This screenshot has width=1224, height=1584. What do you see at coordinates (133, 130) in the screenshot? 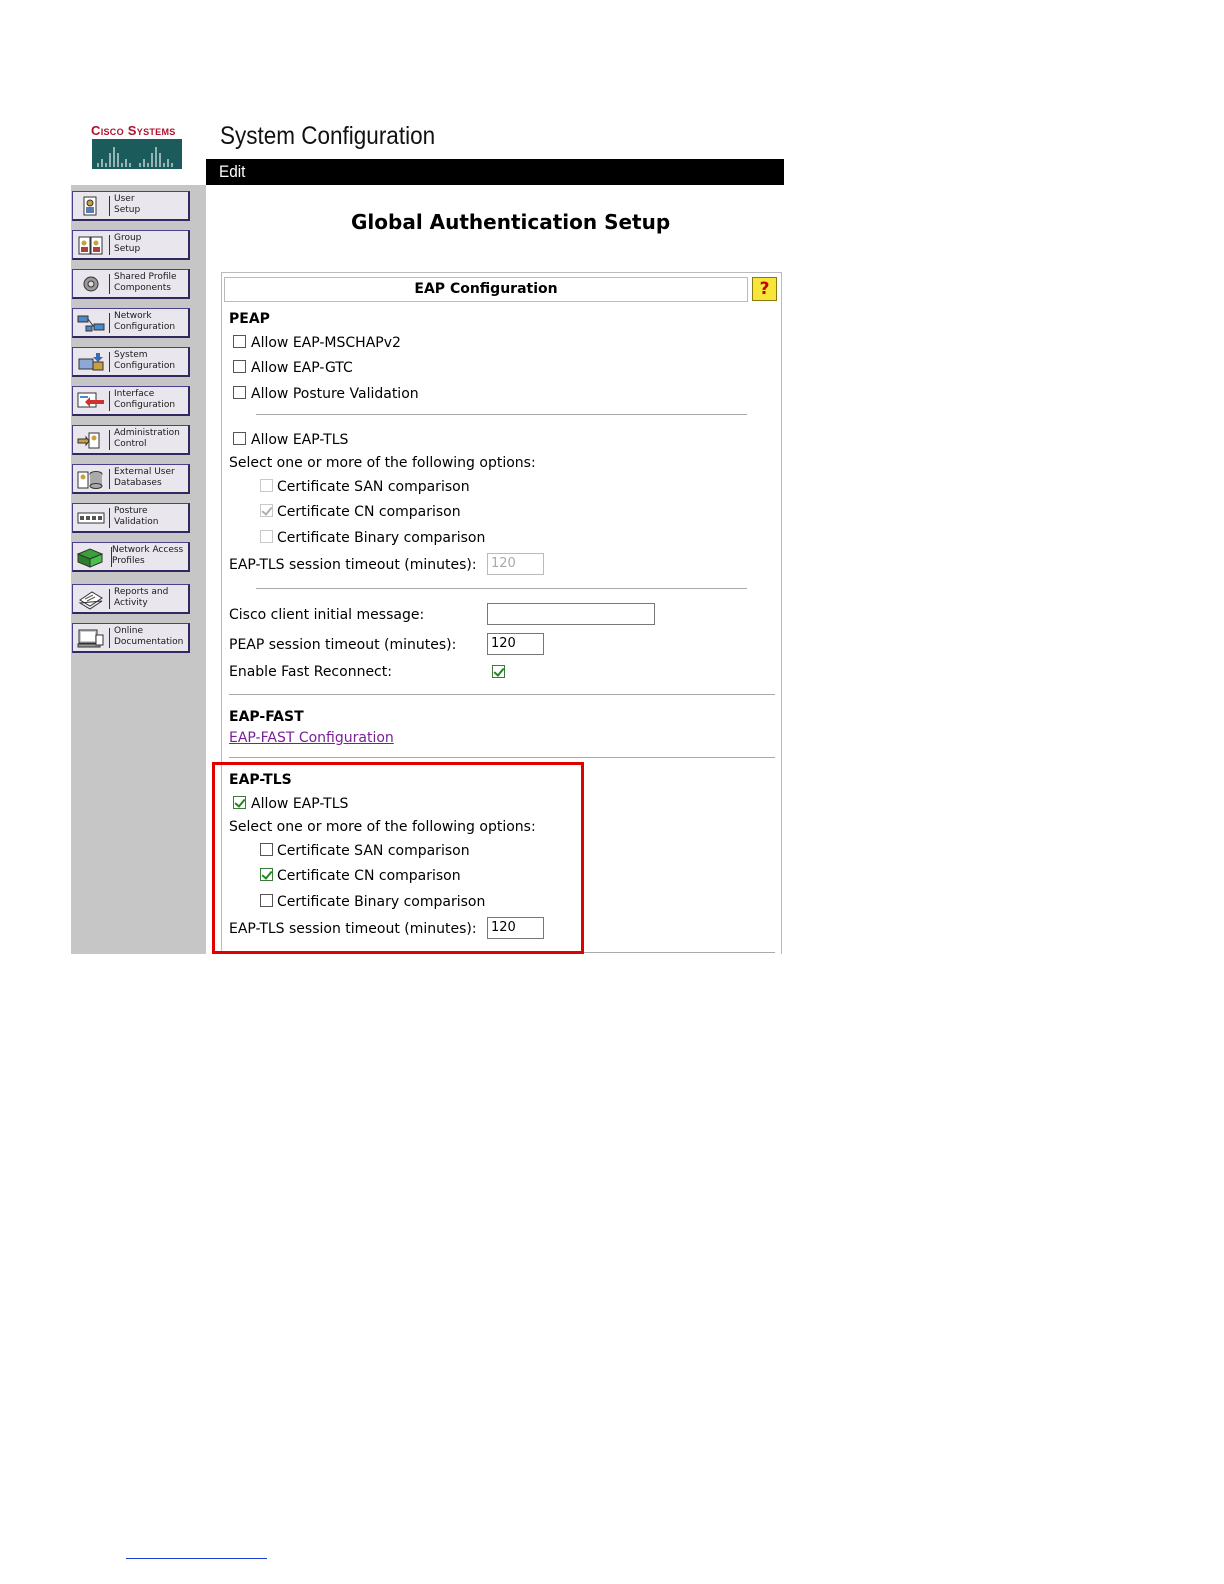
I see `brand-name: Cisco Systems` at bounding box center [133, 130].